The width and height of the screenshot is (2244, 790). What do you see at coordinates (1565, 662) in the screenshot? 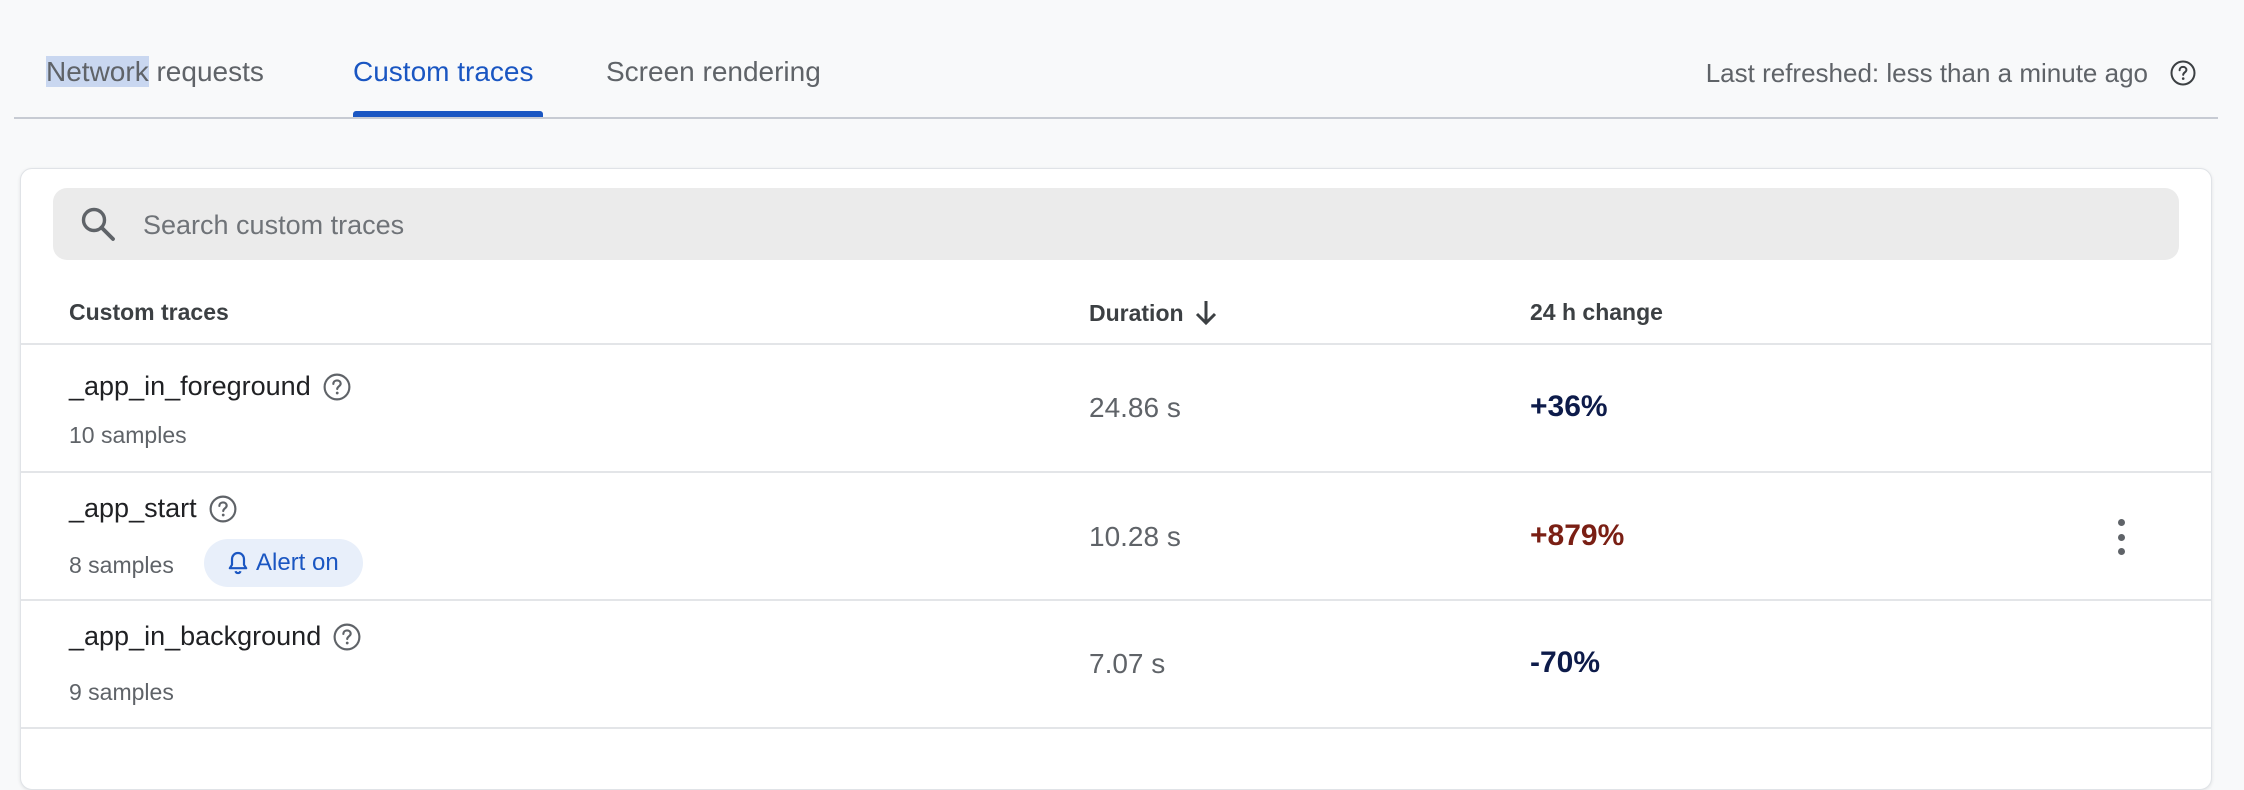
I see `change-value: -70%` at bounding box center [1565, 662].